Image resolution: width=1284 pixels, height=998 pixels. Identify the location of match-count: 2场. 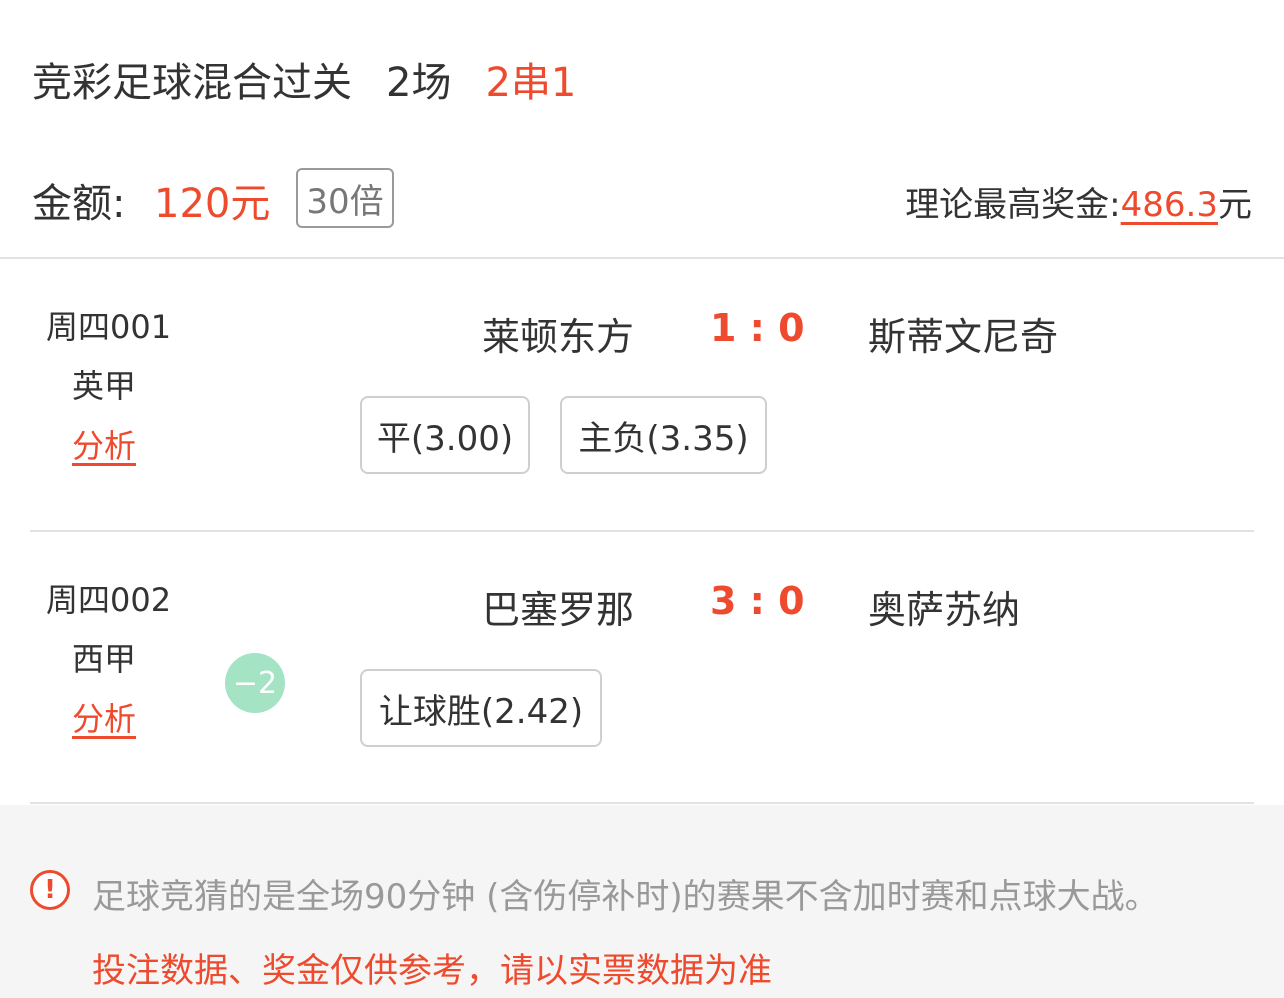
(419, 83).